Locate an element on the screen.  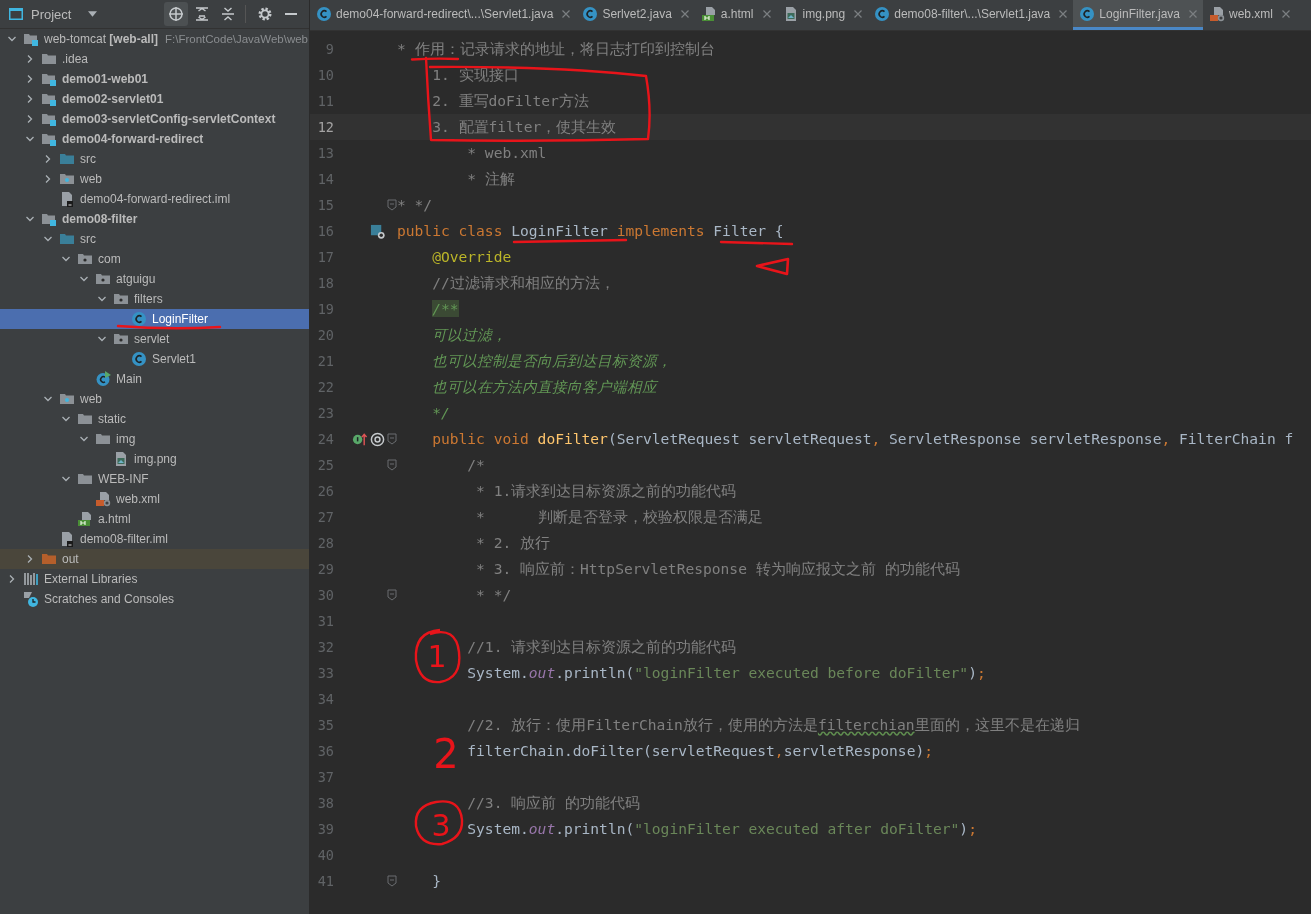
underline-mark is located at coordinates (435, 59).